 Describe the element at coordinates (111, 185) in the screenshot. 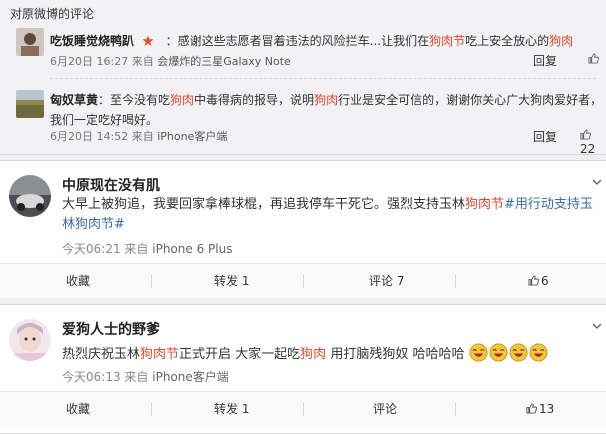

I see `post-username: 中原现在没有肌` at that location.